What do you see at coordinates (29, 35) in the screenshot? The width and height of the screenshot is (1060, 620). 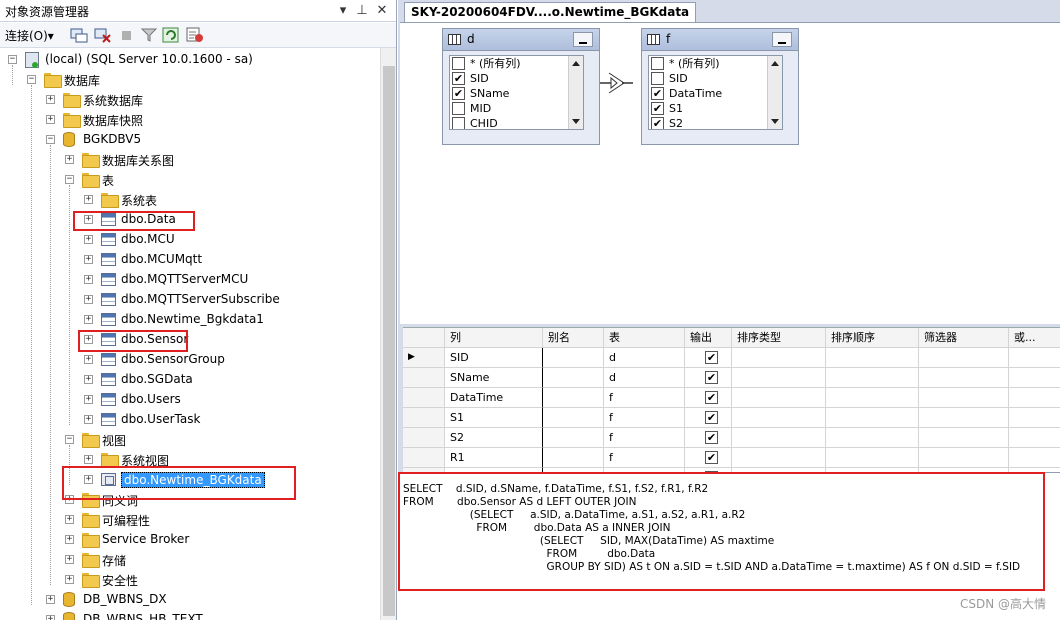 I see `connect-button: 连接(O)▾` at bounding box center [29, 35].